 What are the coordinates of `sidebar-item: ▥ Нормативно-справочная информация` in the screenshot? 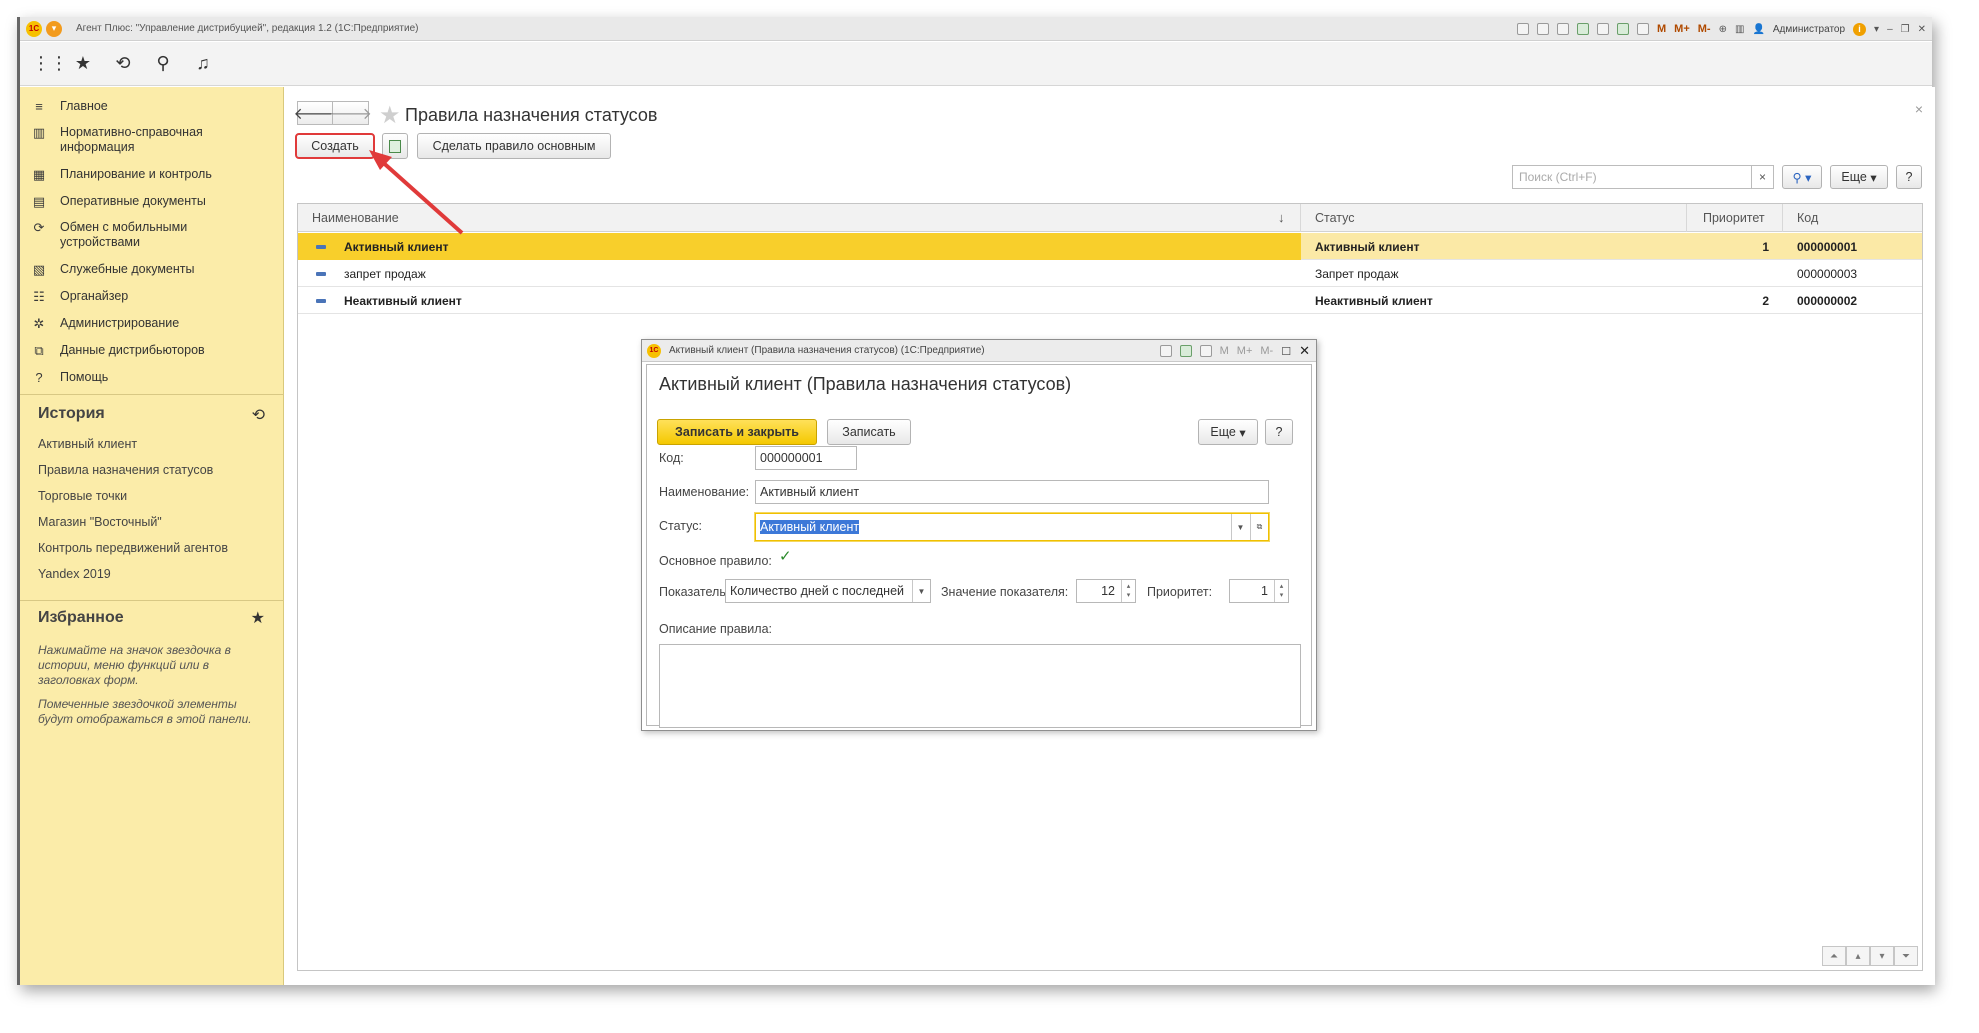 It's located at (145, 140).